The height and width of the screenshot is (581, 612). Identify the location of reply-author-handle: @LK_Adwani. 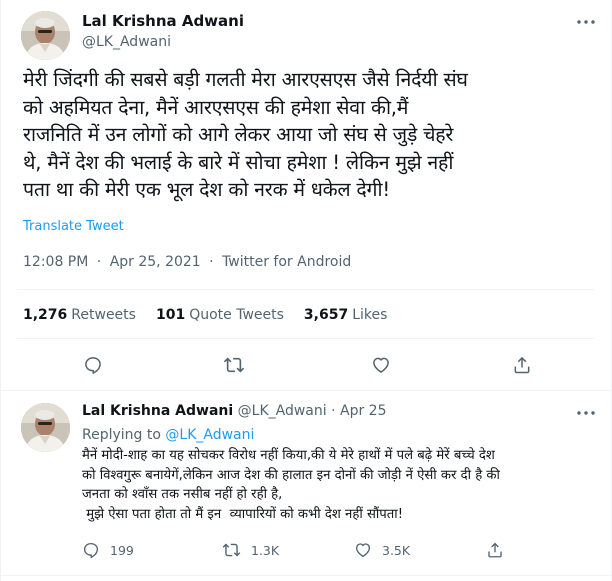
(282, 411).